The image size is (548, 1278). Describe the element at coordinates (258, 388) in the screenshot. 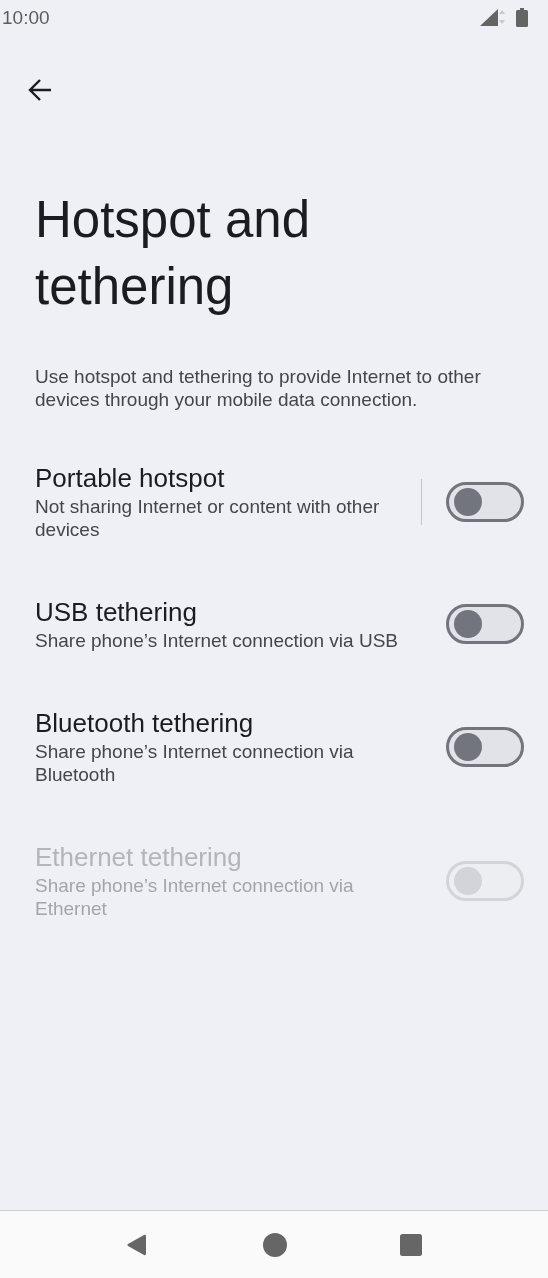

I see `page-description: Use hotspot and tethering to provide Internet to other devices through your mobile data connection.` at that location.